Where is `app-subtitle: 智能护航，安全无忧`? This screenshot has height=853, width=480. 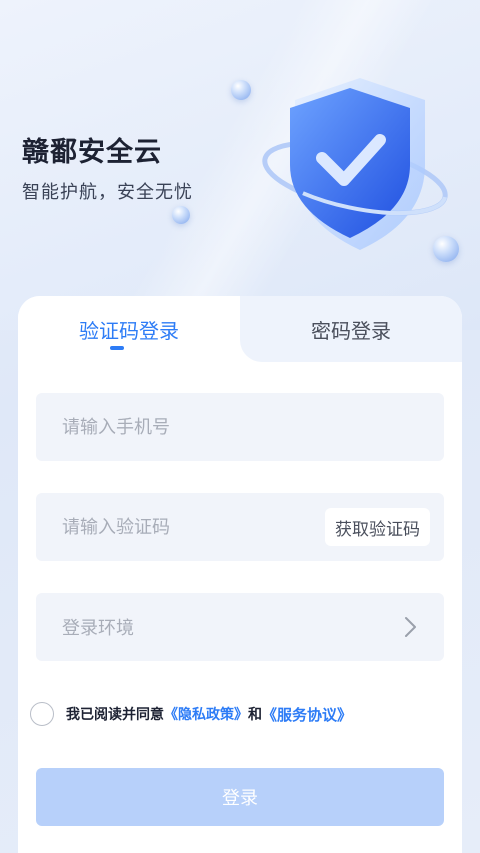 app-subtitle: 智能护航，安全无忧 is located at coordinates (107, 192).